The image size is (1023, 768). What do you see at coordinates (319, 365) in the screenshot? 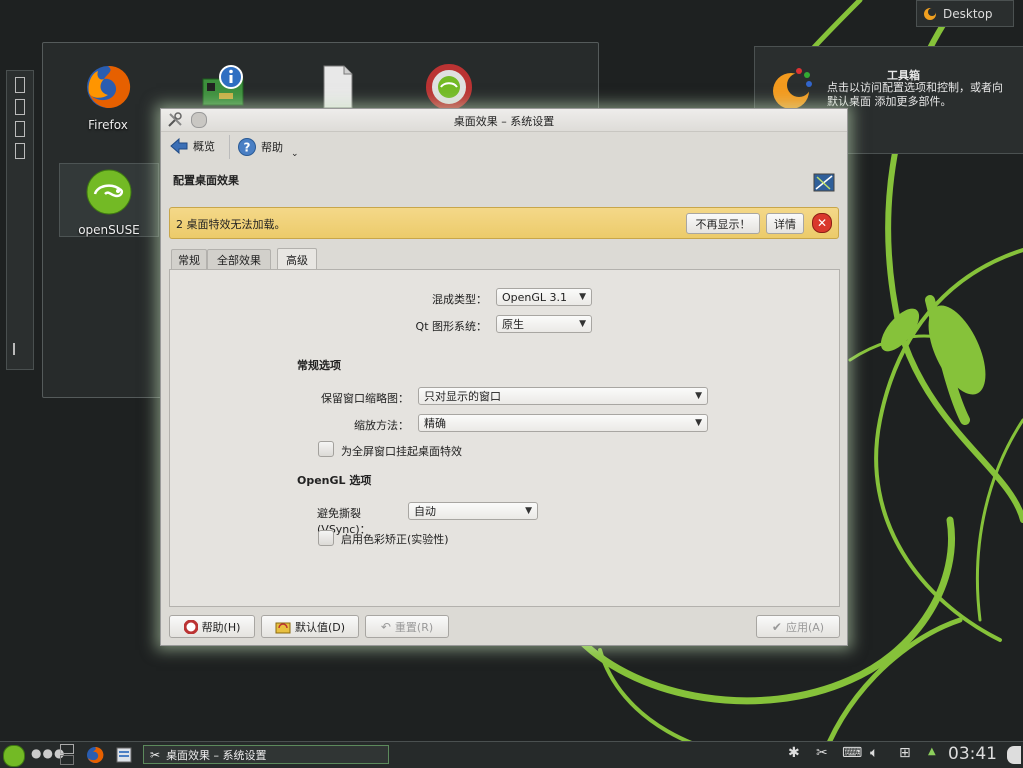
I see `general-options-heading: 常规选项` at bounding box center [319, 365].